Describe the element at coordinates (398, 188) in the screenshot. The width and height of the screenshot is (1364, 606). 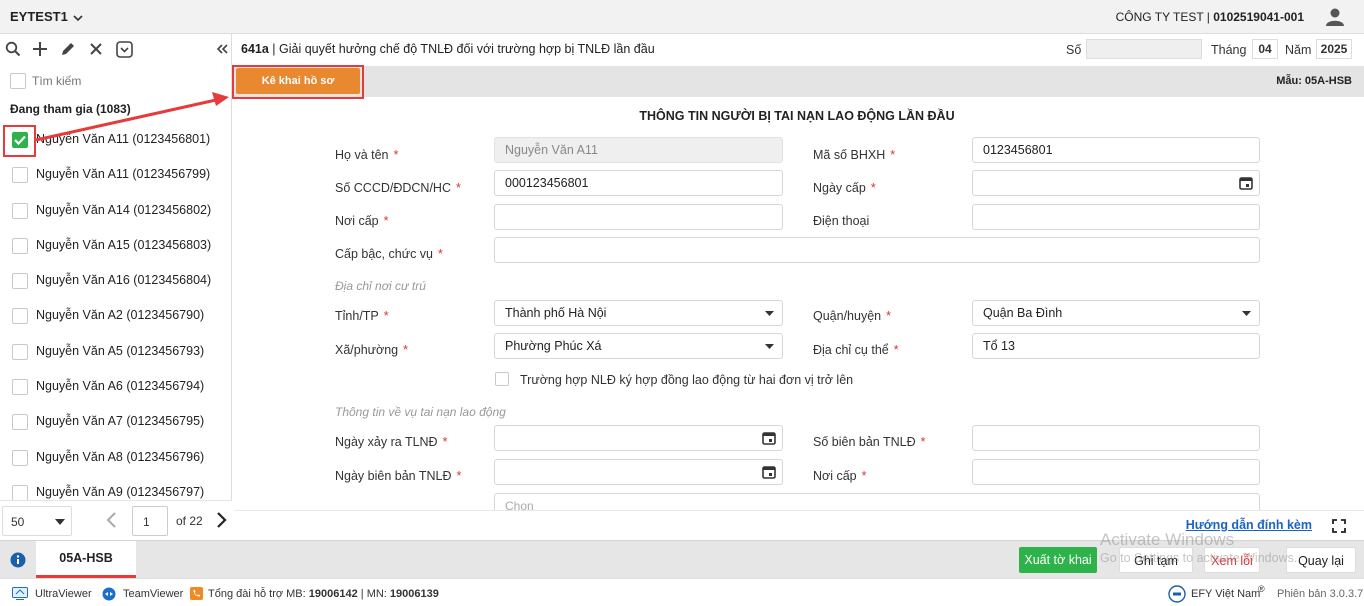
I see `label-cccd: Số CCCD/ĐDCN/HC *` at that location.